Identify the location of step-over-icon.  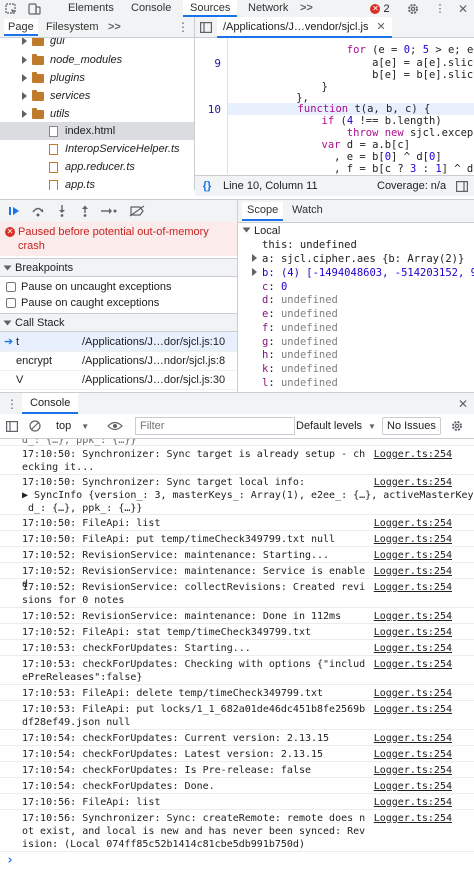
(38, 211).